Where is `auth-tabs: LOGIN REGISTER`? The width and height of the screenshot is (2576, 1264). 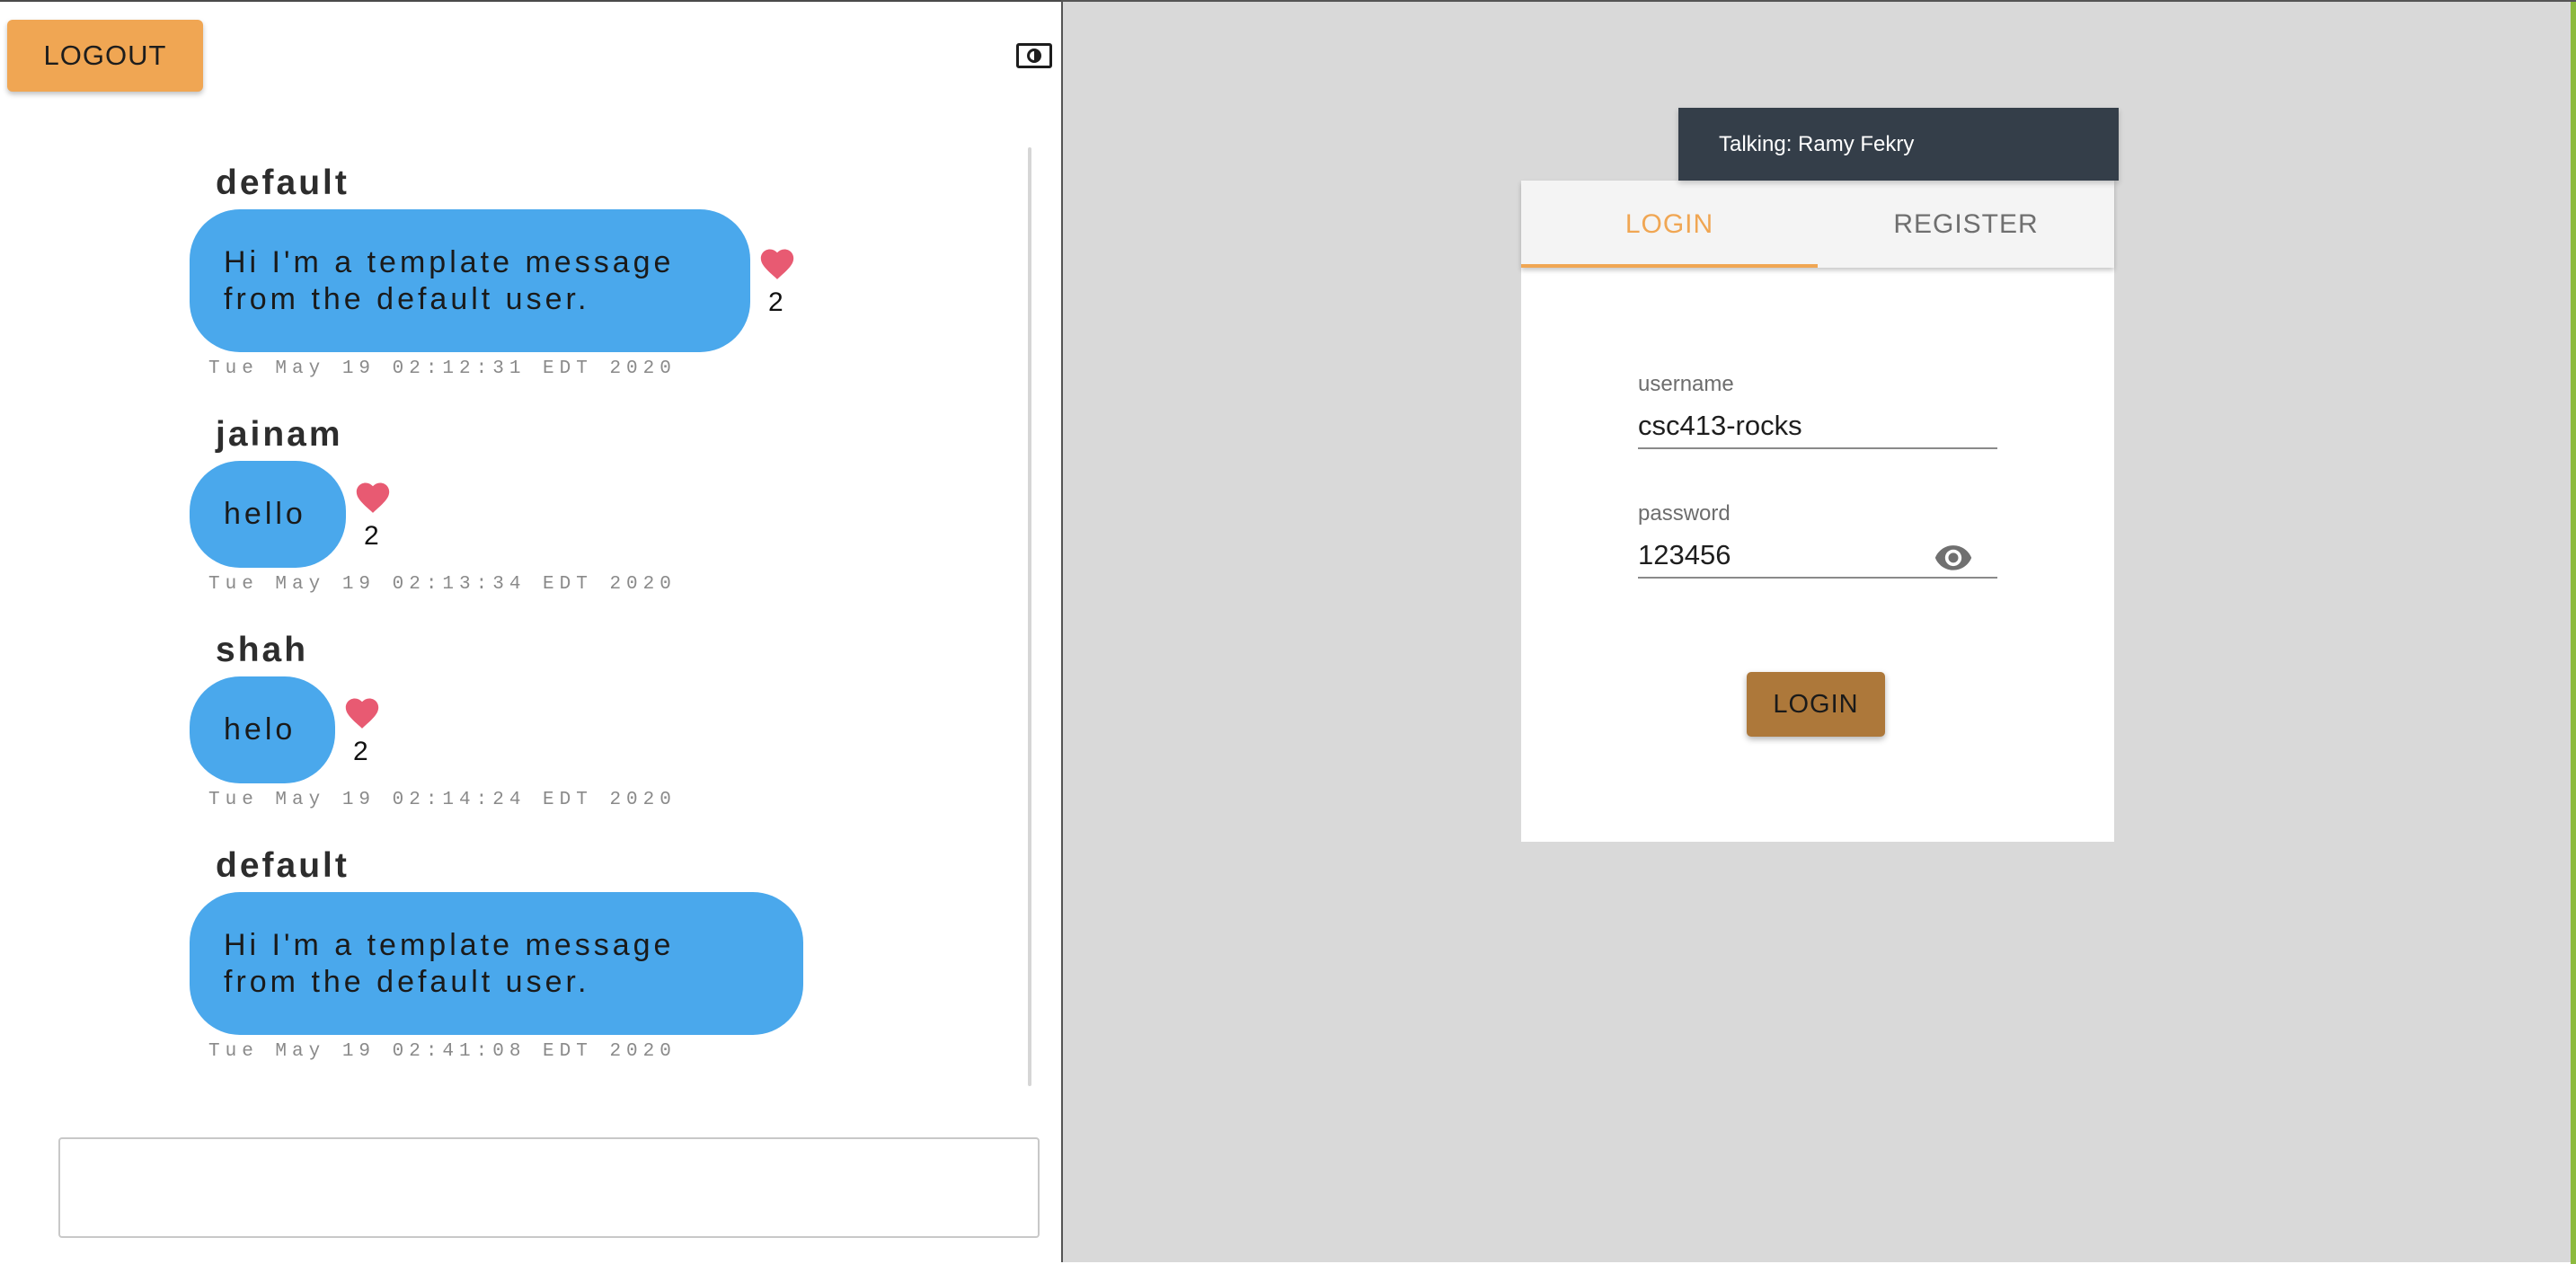
auth-tabs: LOGIN REGISTER is located at coordinates (1817, 224).